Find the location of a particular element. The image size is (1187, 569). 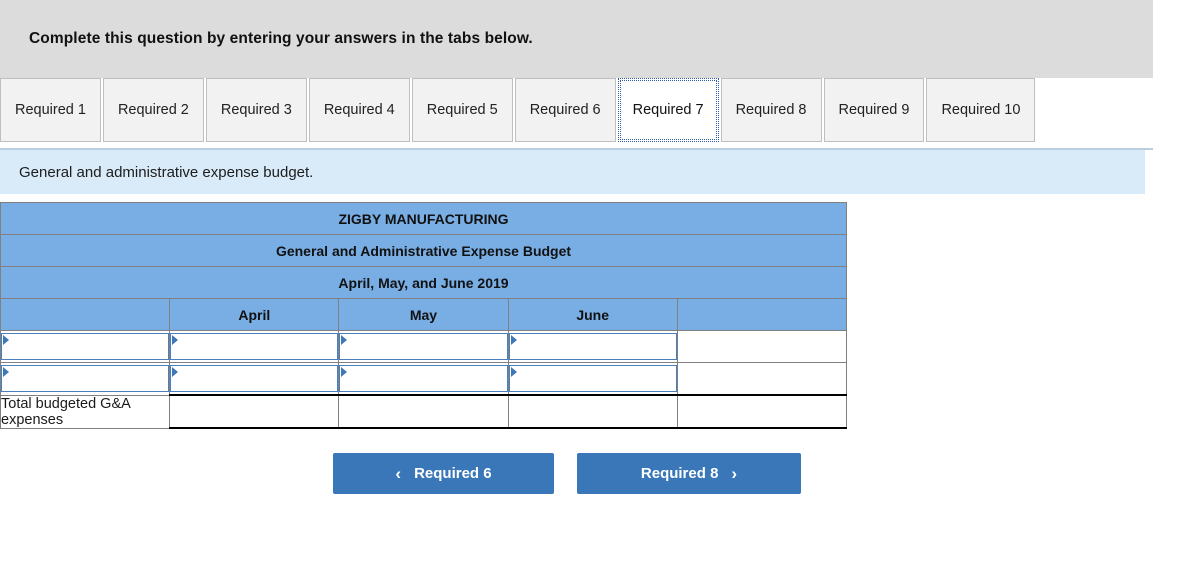

tab-required-6: Required 6 is located at coordinates (565, 110).